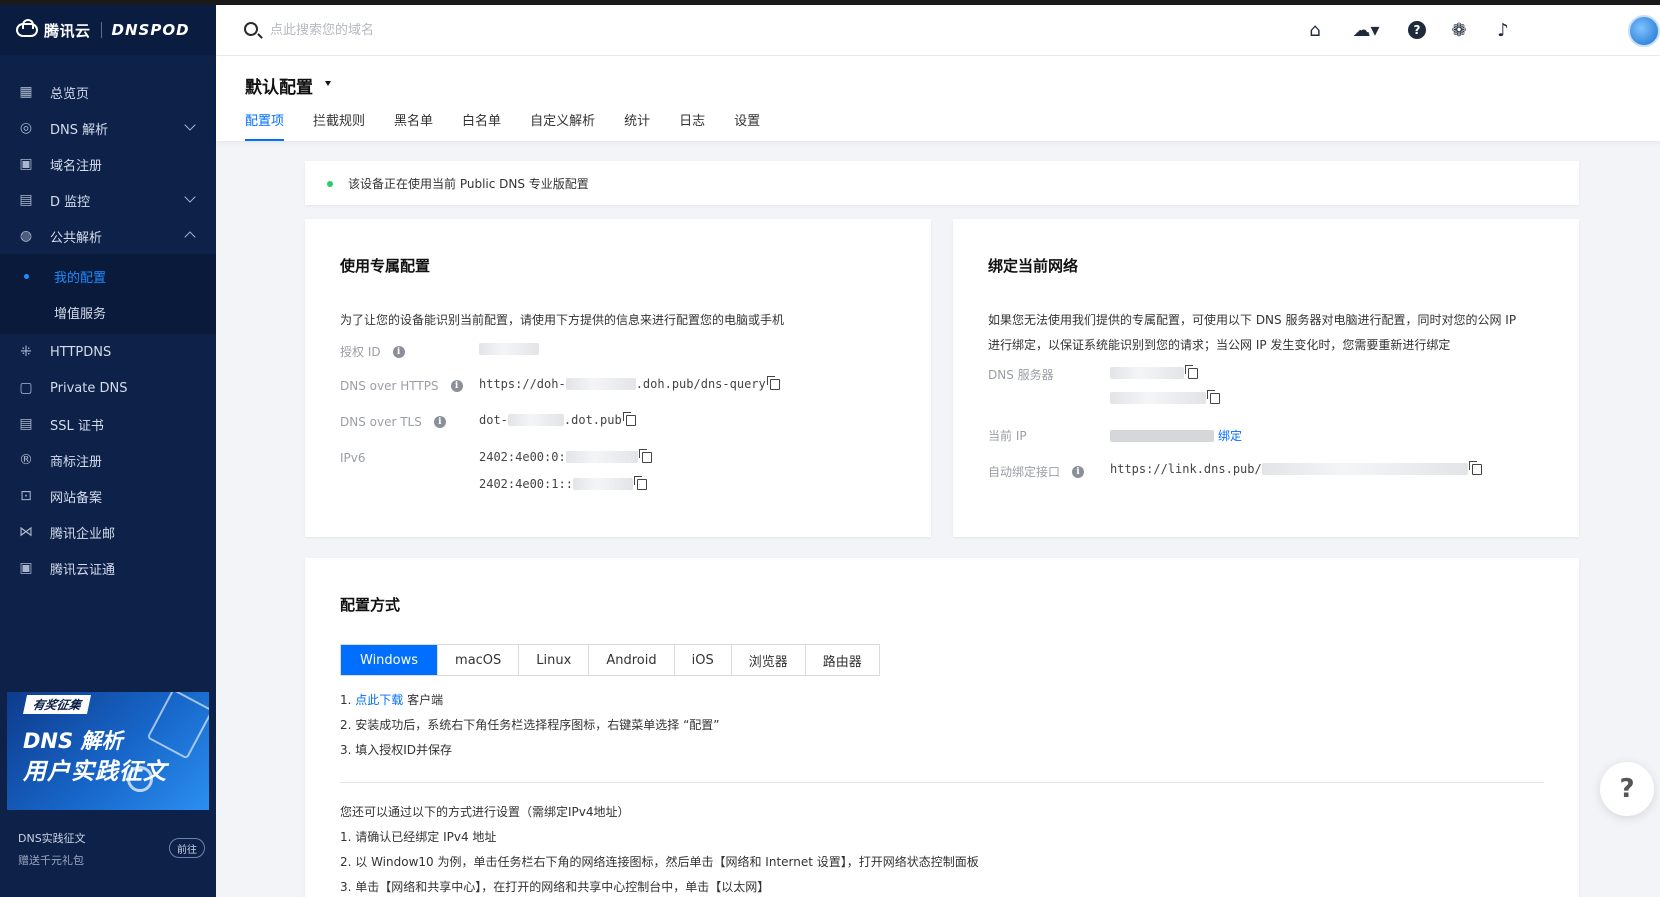 The width and height of the screenshot is (1660, 897). I want to click on auto-bind-label: 自动绑定接口 i, so click(1036, 471).